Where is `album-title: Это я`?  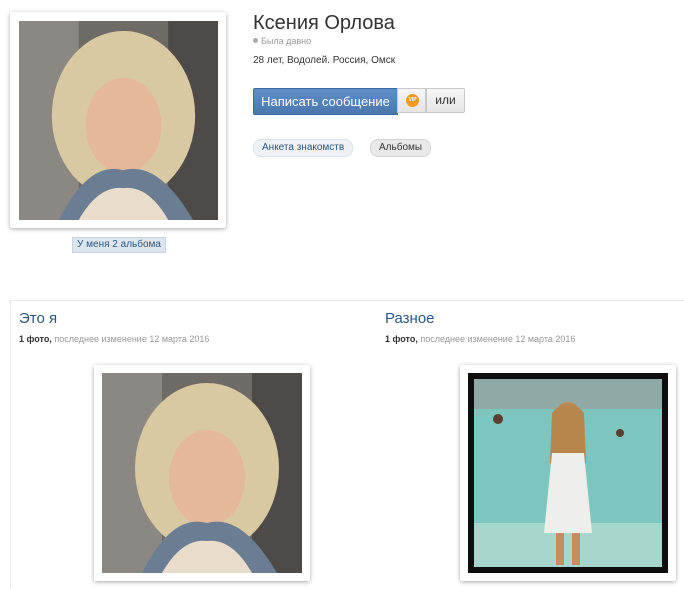 album-title: Это я is located at coordinates (38, 318).